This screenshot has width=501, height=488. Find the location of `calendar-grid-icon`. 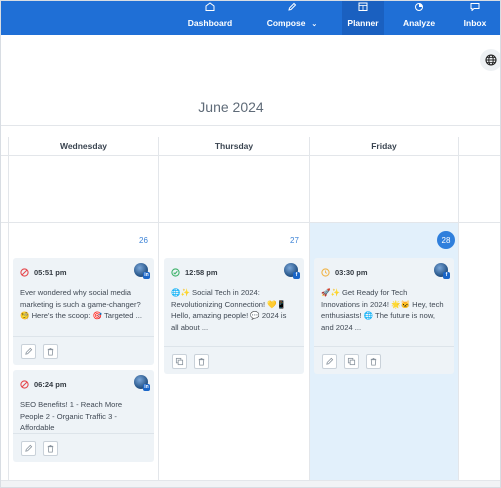

calendar-grid-icon is located at coordinates (363, 6).